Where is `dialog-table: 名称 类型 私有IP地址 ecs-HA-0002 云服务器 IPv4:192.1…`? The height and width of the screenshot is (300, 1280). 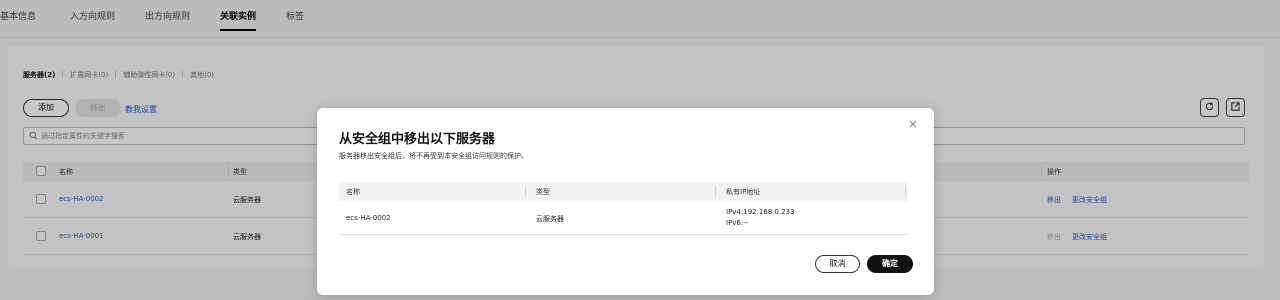 dialog-table: 名称 类型 私有IP地址 ecs-HA-0002 云服务器 IPv4:192.1… is located at coordinates (623, 208).